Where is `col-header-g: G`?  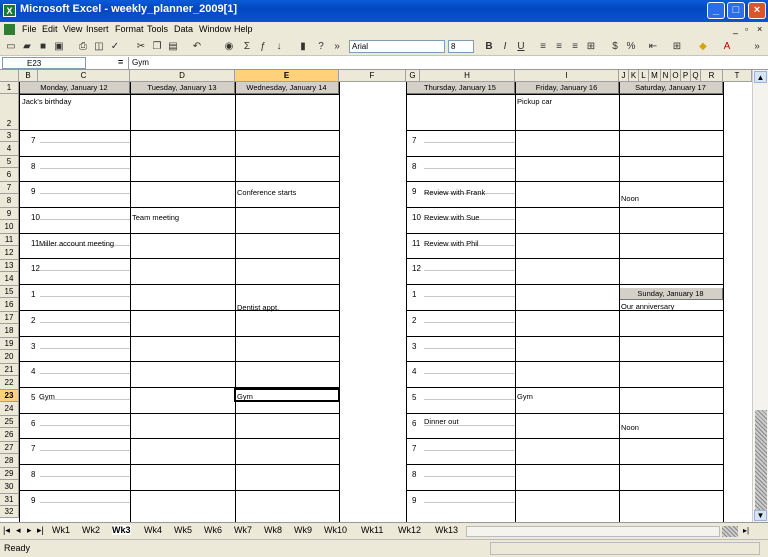
col-header-g: G is located at coordinates (413, 76).